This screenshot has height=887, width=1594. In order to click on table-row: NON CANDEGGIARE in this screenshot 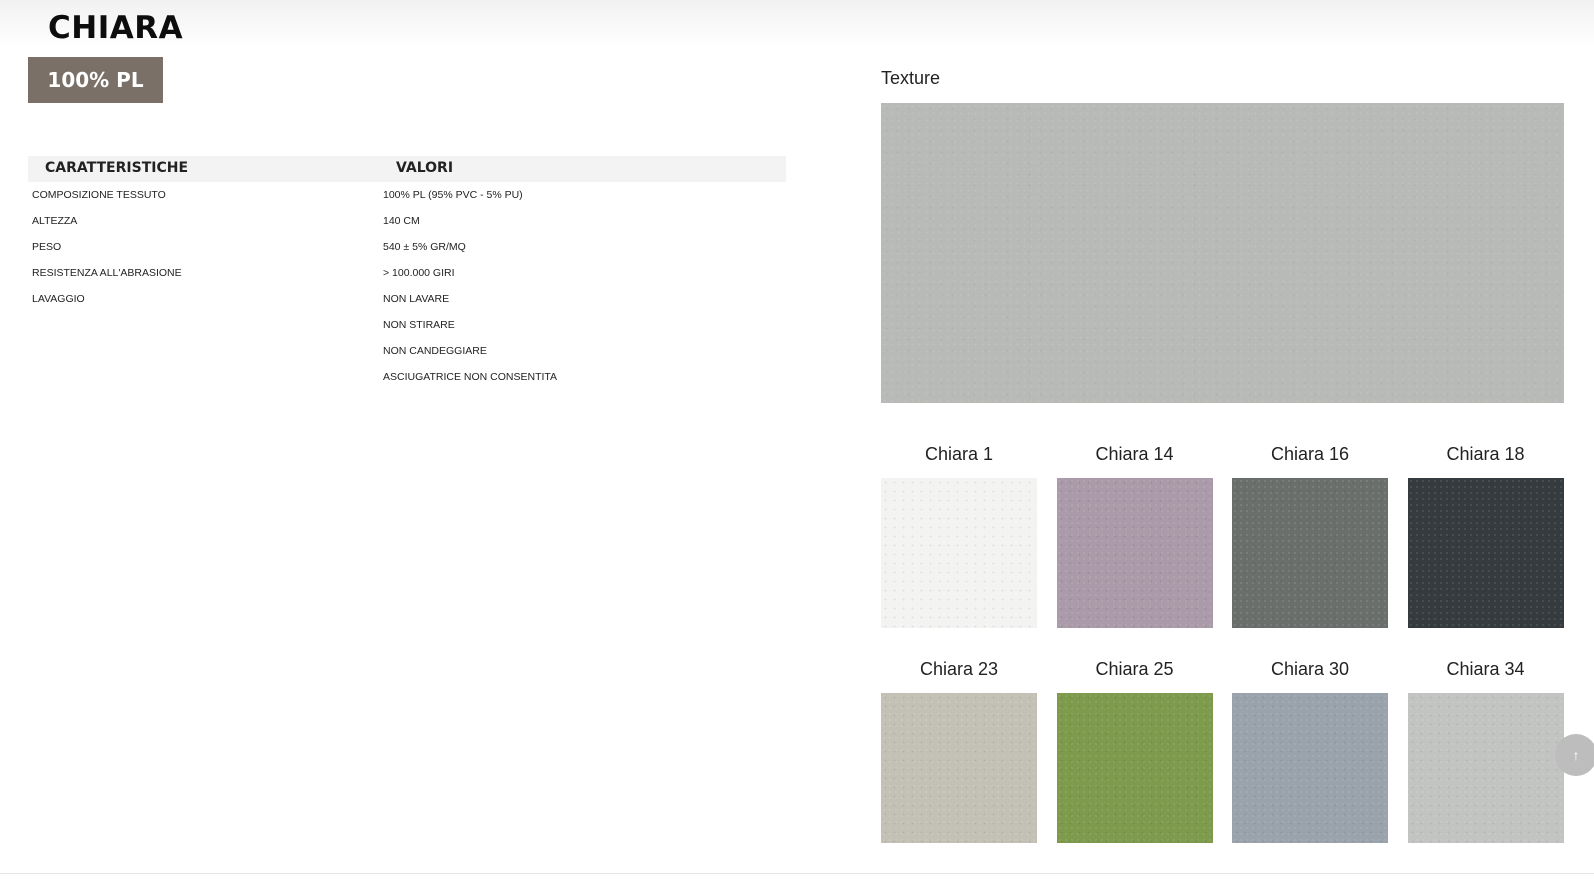, I will do `click(407, 351)`.